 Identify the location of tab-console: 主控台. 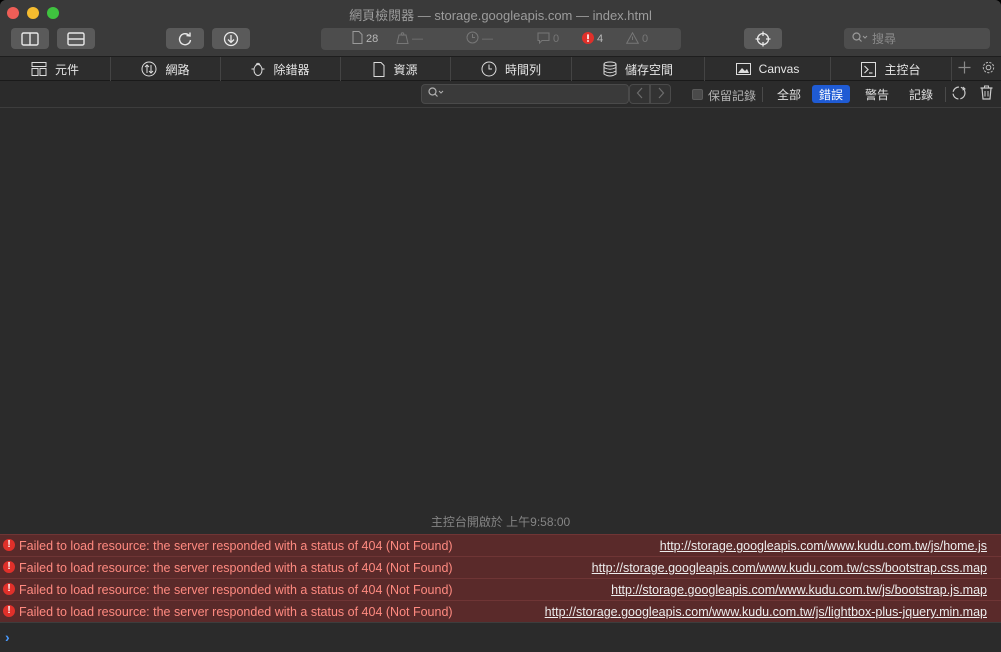
(891, 69).